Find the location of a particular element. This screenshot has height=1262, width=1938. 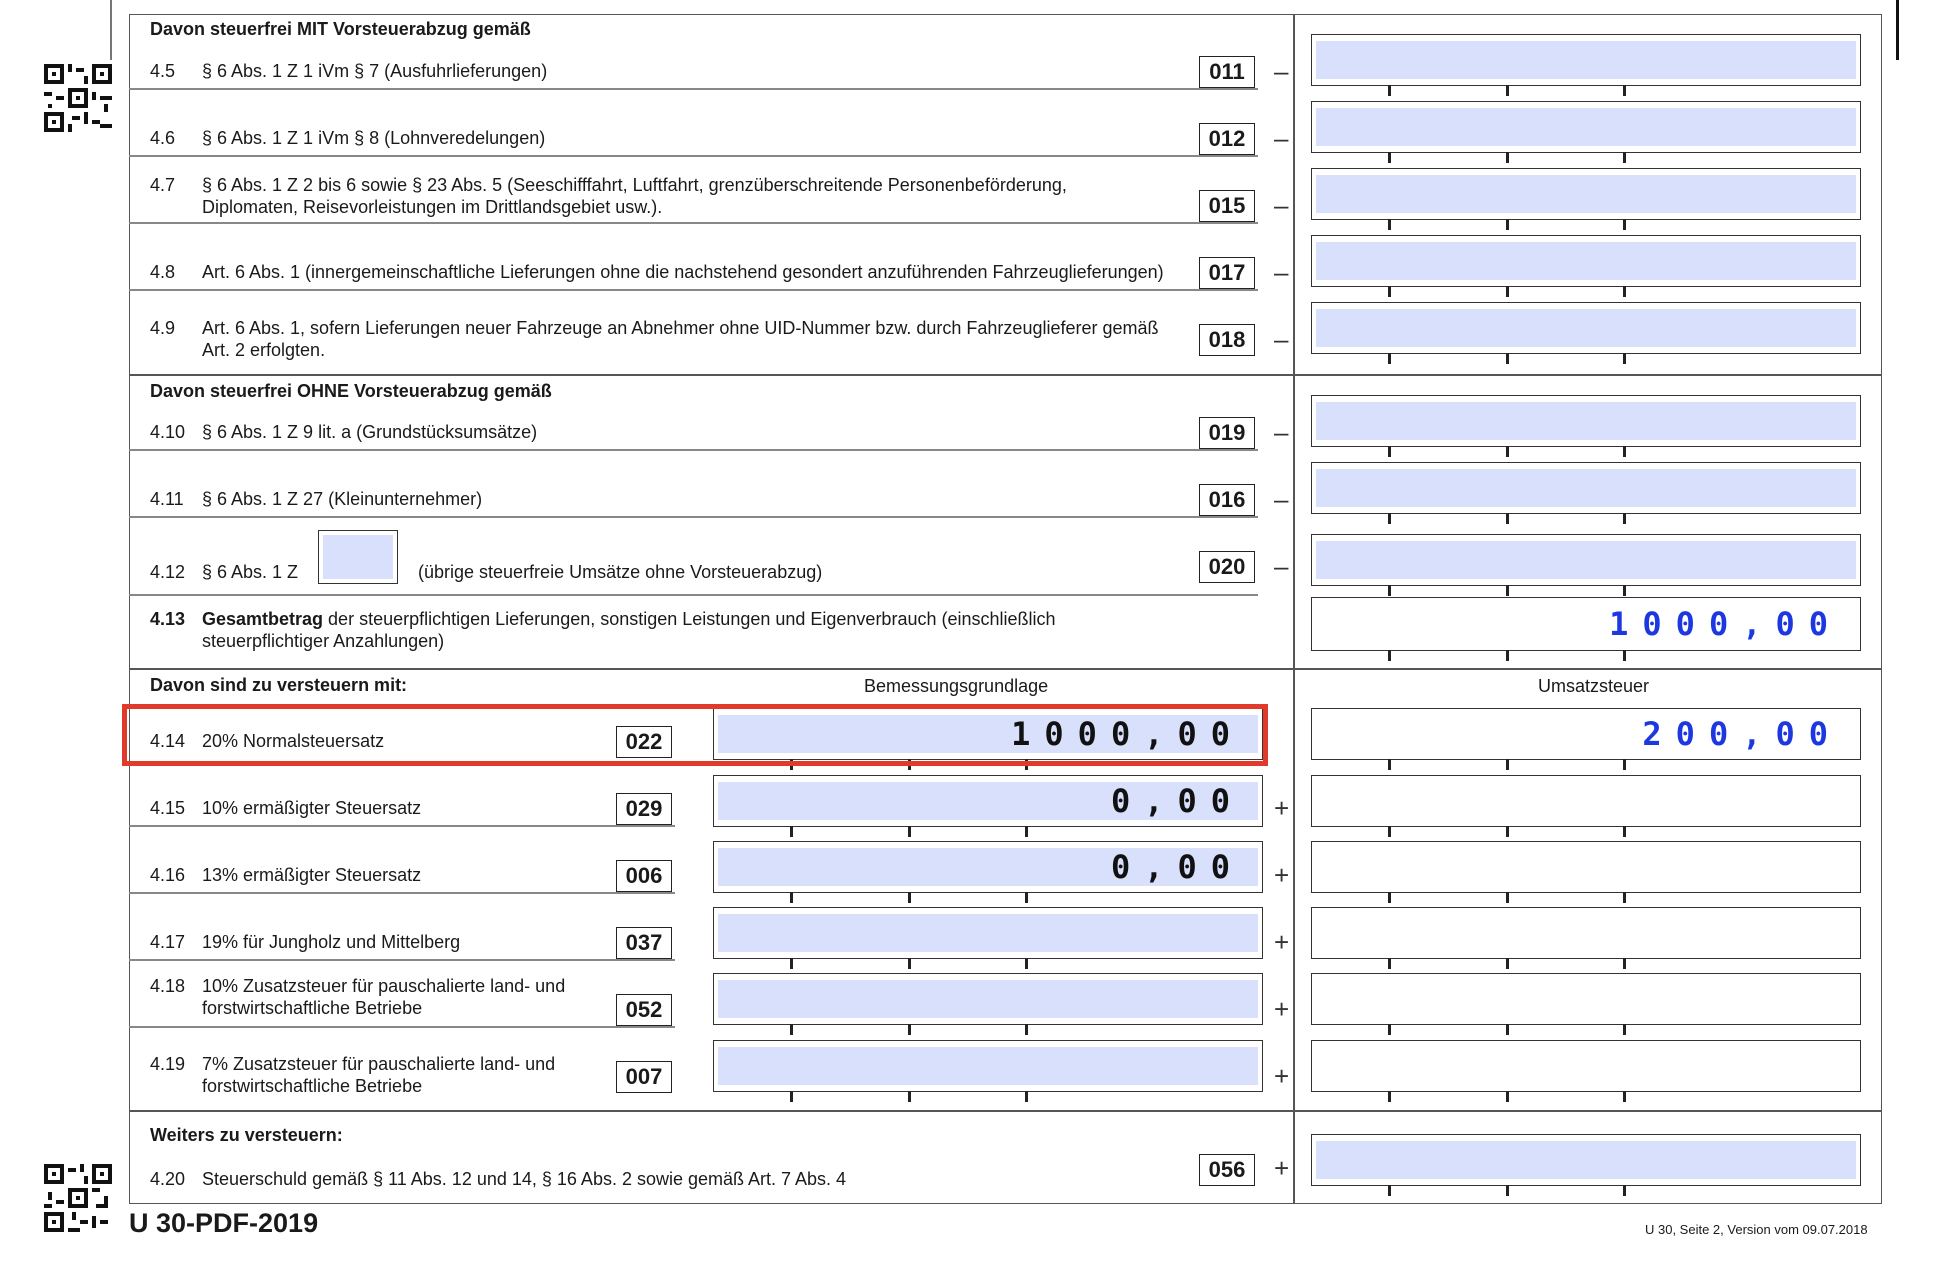

tax-amount-022: 200,00 is located at coordinates (1586, 734).